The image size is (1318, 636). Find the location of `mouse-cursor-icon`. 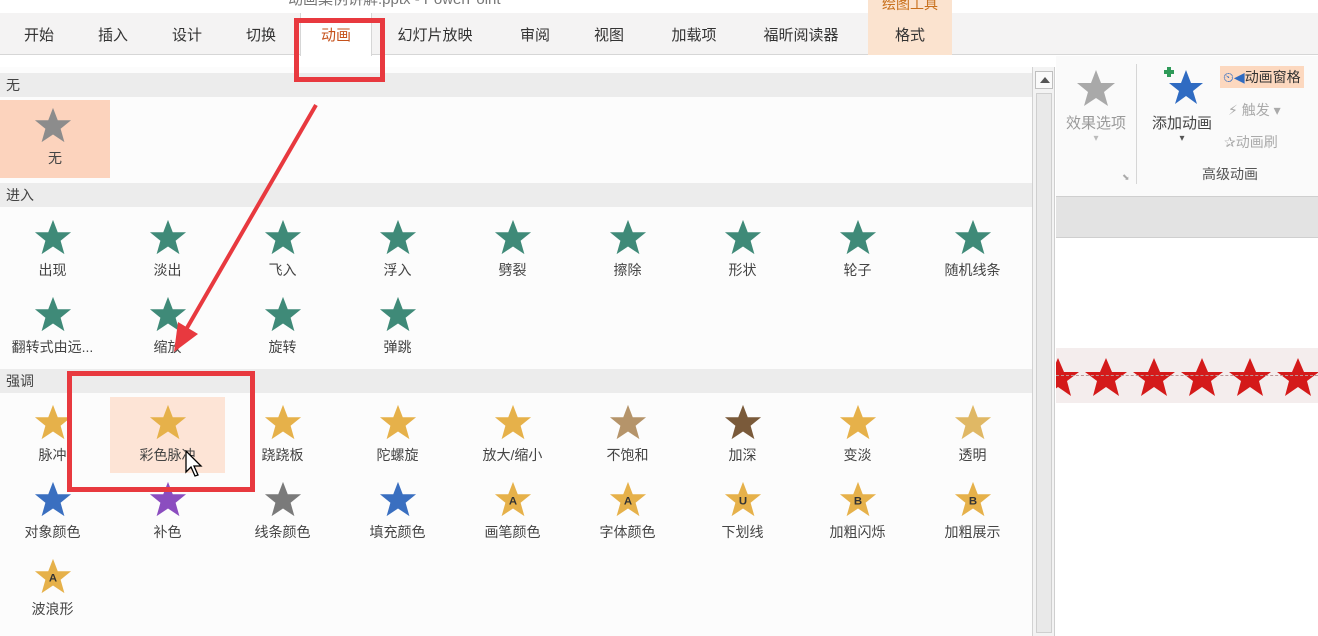

mouse-cursor-icon is located at coordinates (194, 463).